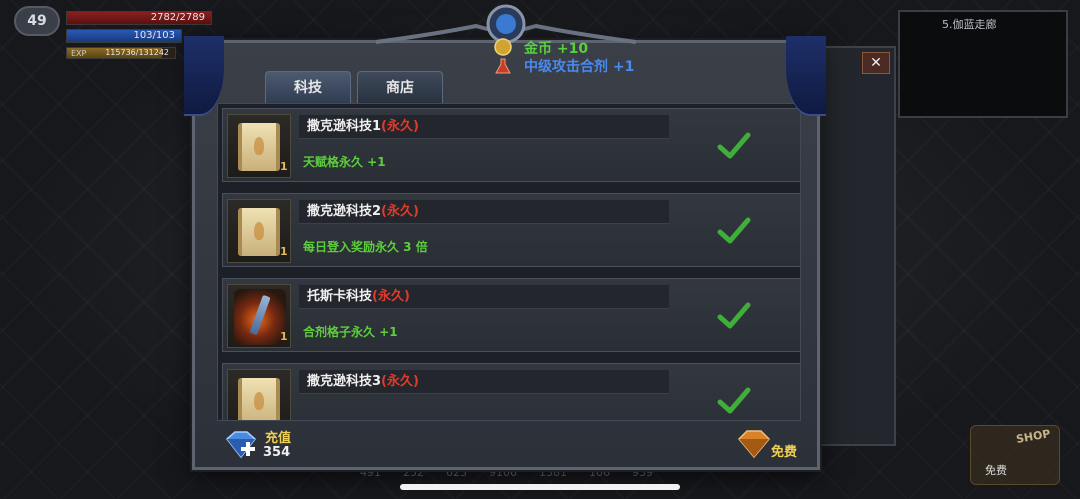 The width and height of the screenshot is (1080, 499). Describe the element at coordinates (556, 49) in the screenshot. I see `gold-reward-notification: 金币 +10` at that location.